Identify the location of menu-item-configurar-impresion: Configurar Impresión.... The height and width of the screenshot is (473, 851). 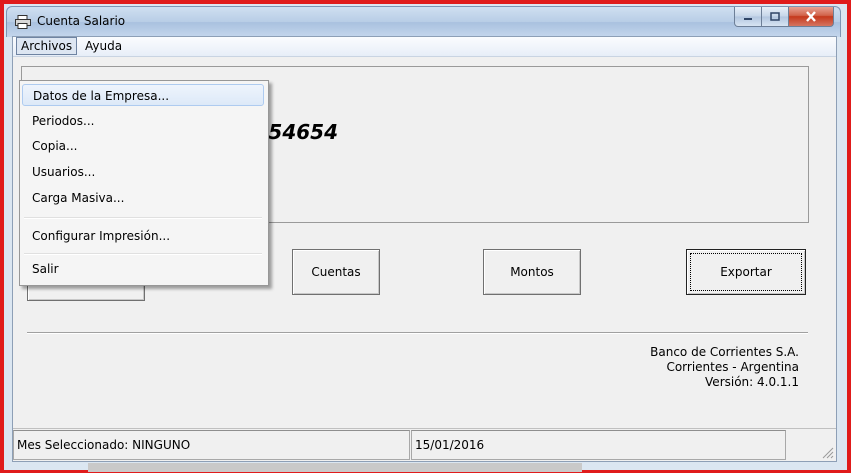
(143, 236).